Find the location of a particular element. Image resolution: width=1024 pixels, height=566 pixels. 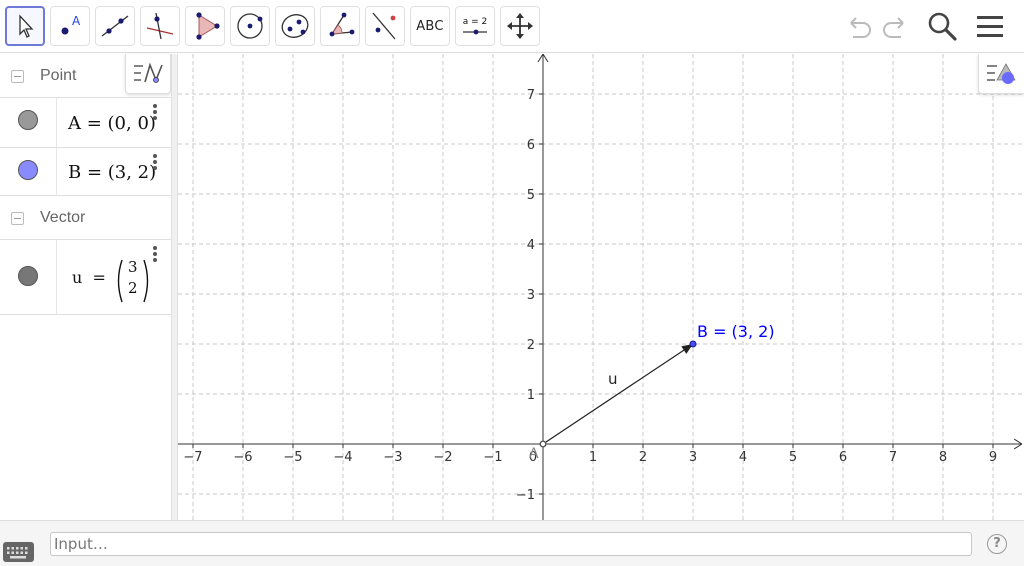

x-tick-label: 5 is located at coordinates (793, 457).